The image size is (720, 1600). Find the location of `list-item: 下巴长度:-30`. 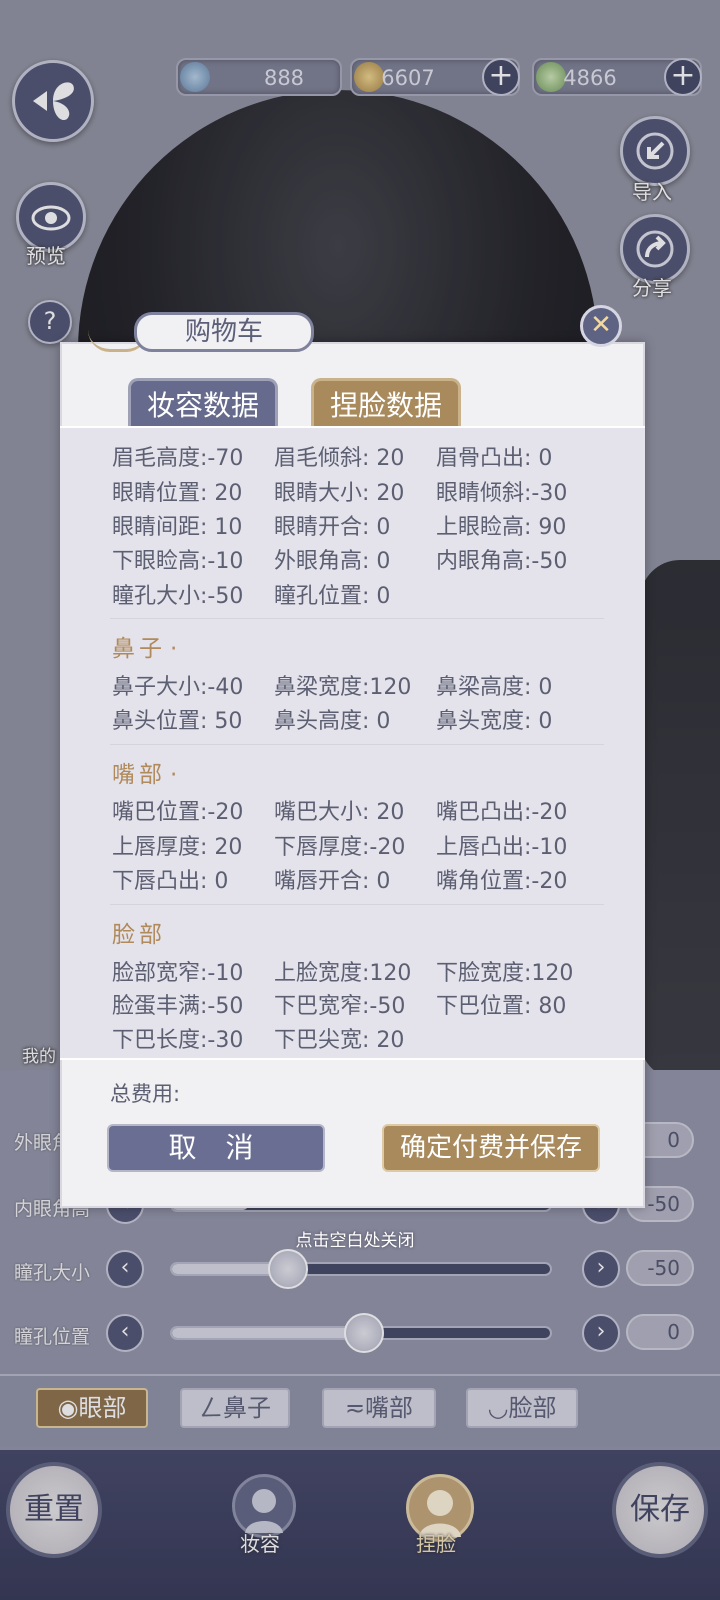

list-item: 下巴长度:-30 is located at coordinates (178, 1040).